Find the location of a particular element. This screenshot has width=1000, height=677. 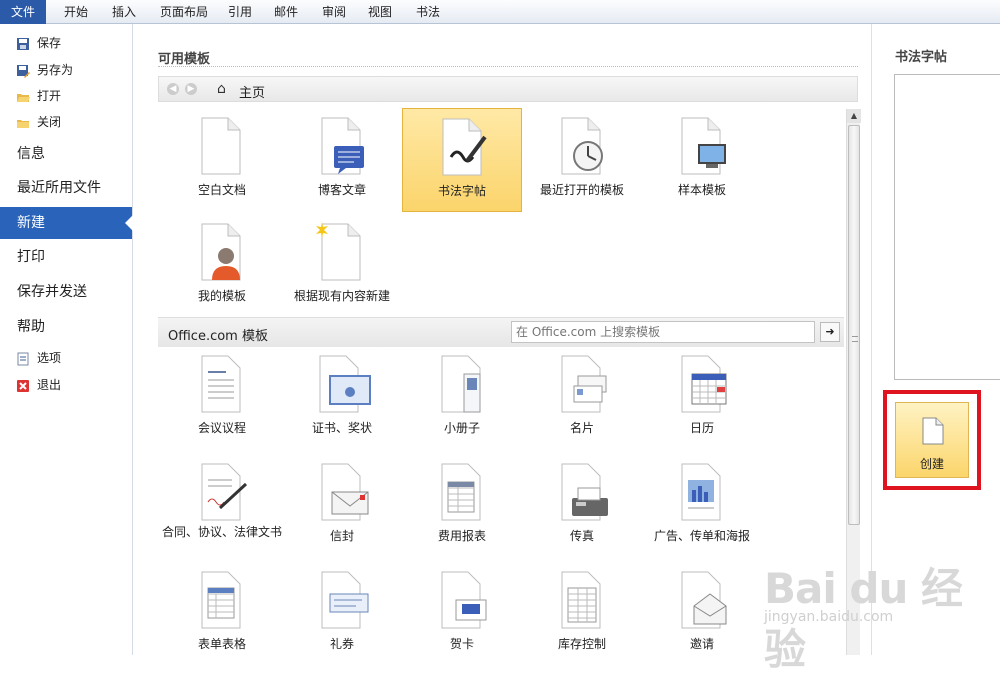

tab-insert: 插入 is located at coordinates (124, 12).